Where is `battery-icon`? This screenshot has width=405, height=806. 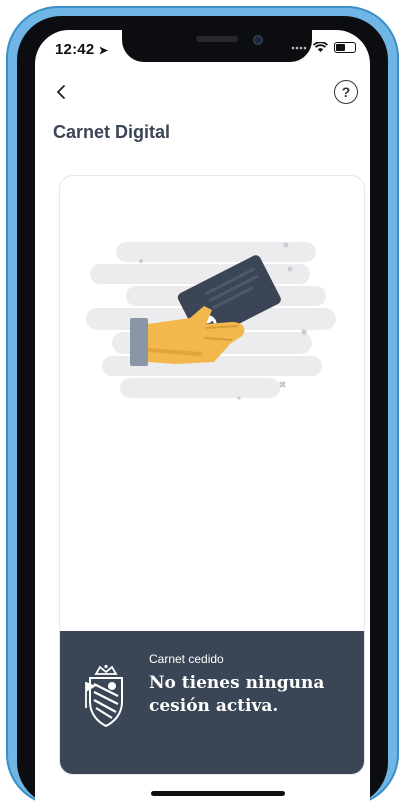
battery-icon is located at coordinates (345, 47).